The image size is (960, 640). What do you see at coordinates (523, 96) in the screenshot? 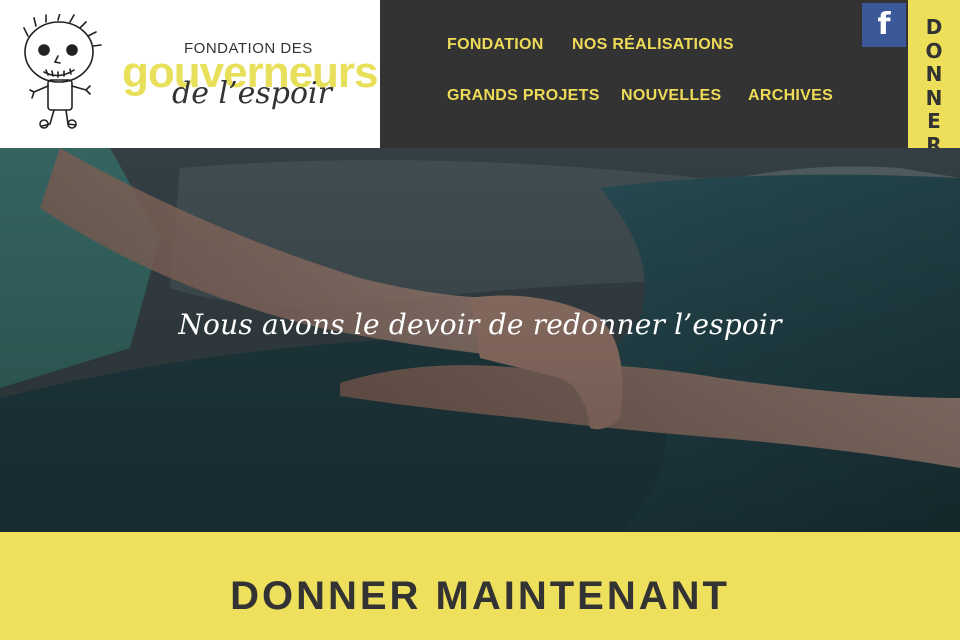
I see `nav-item-grands-projets: GRANDS PROJETS` at bounding box center [523, 96].